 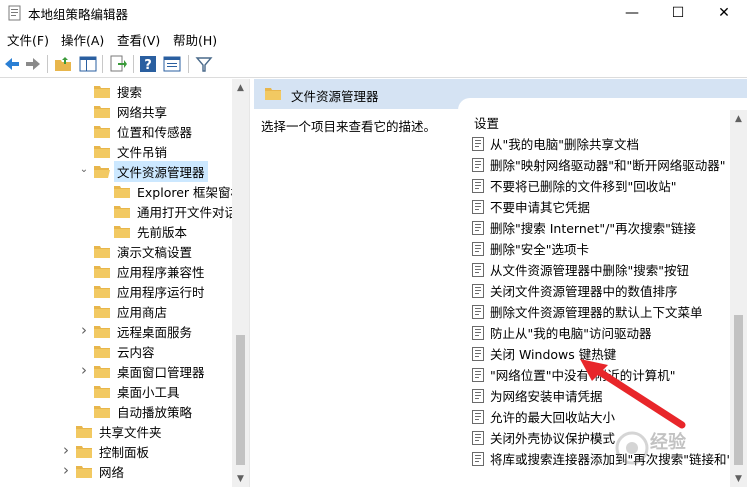 I want to click on setting-label: 删除"搜索 Internet"/"再次搜索"链接, so click(x=593, y=228).